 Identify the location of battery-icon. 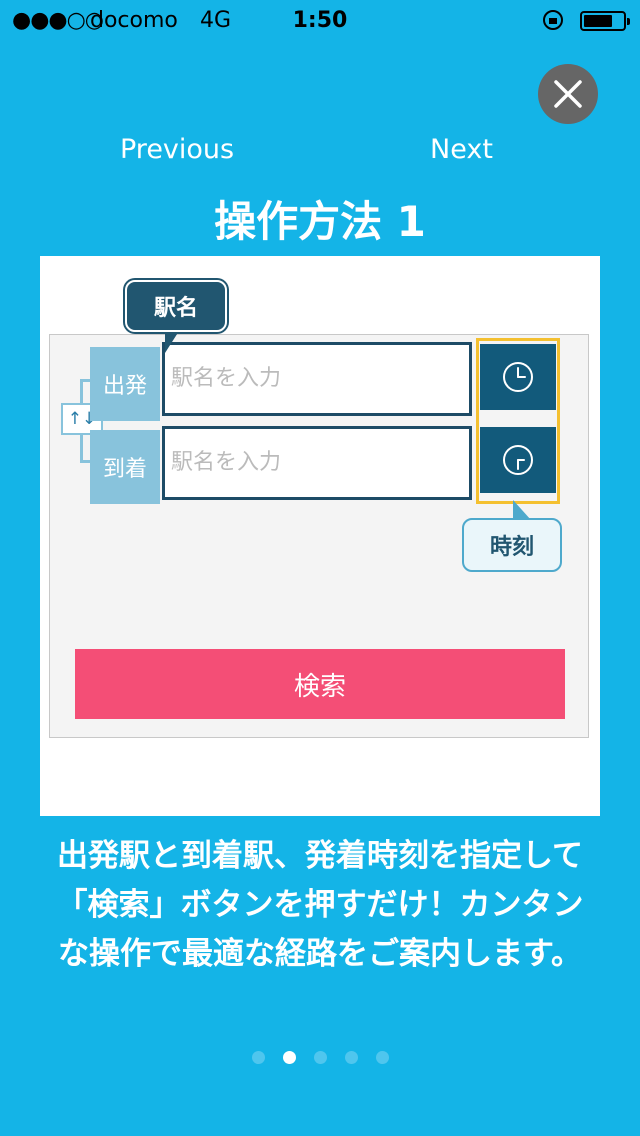
(605, 21).